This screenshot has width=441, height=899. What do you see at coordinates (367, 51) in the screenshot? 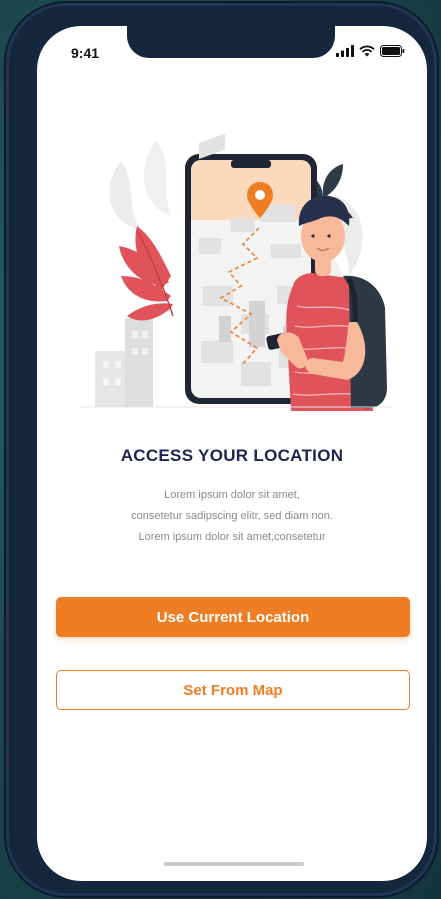
I see `wifi-icon` at bounding box center [367, 51].